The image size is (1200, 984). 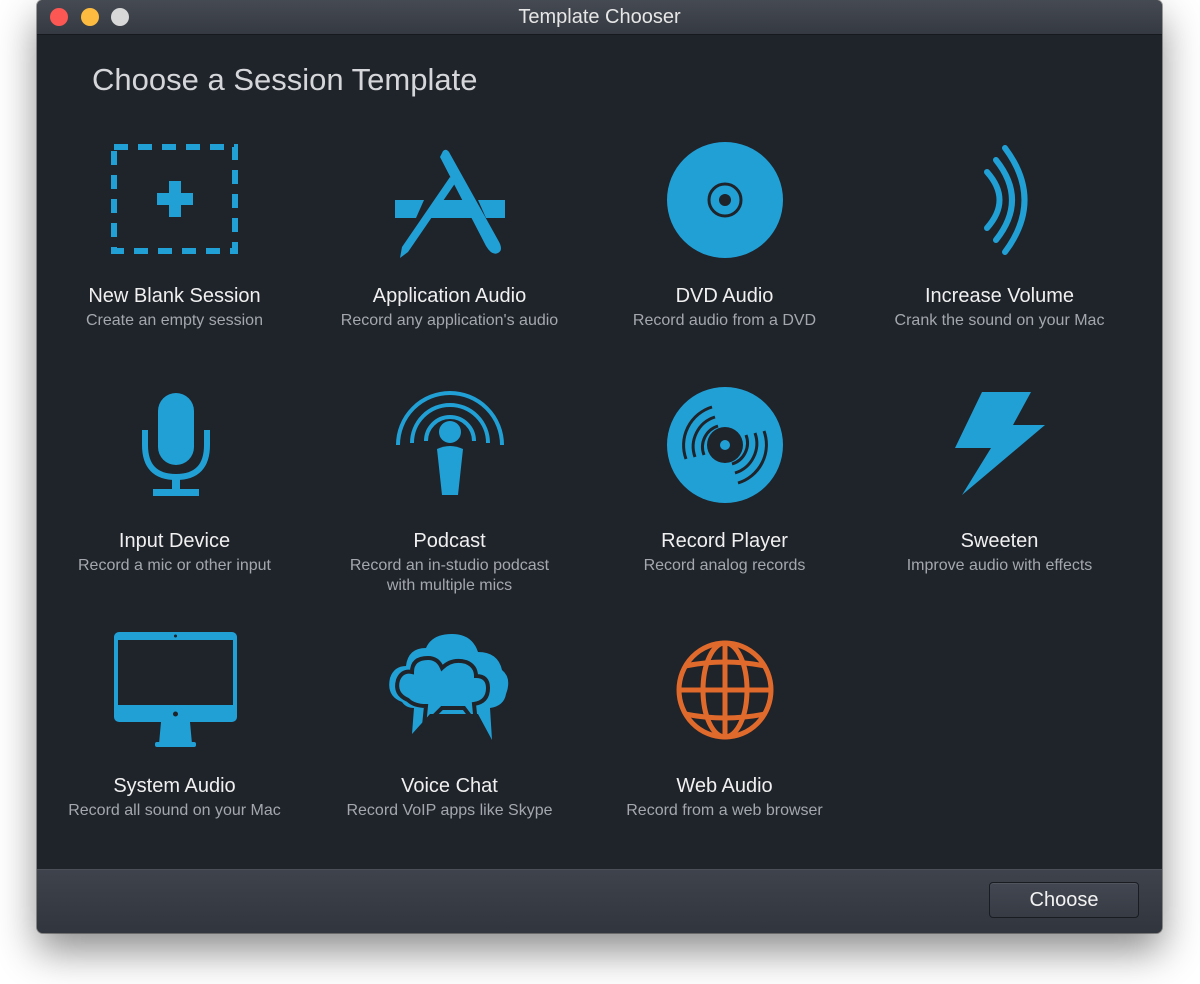 I want to click on footer-bar: Choose, so click(x=599, y=901).